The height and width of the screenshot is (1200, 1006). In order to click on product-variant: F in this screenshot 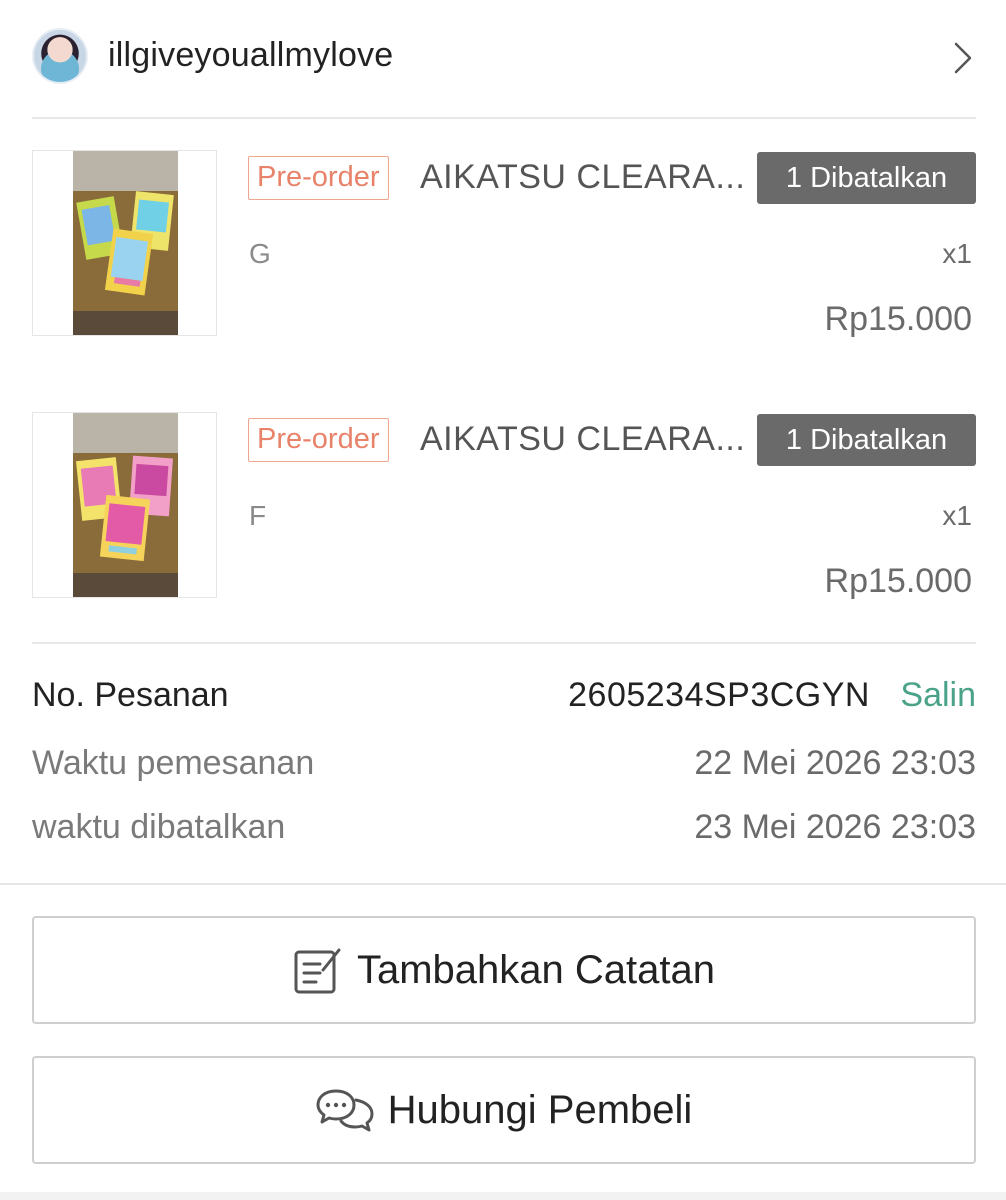, I will do `click(258, 515)`.